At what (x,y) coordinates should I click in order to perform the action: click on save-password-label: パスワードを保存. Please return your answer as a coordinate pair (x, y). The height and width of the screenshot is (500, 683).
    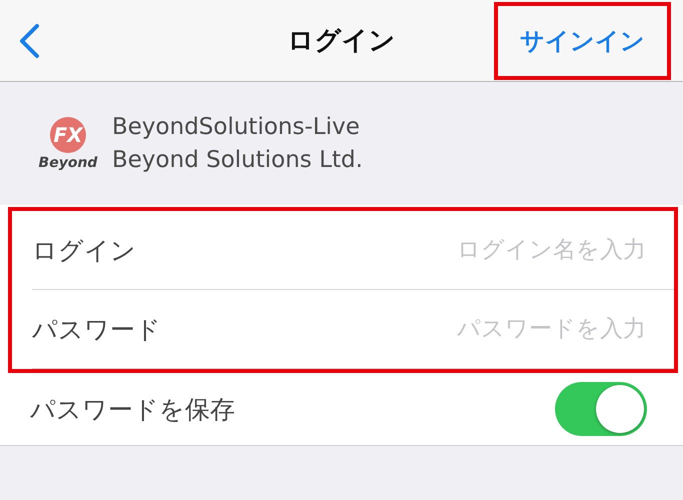
    Looking at the image, I should click on (132, 410).